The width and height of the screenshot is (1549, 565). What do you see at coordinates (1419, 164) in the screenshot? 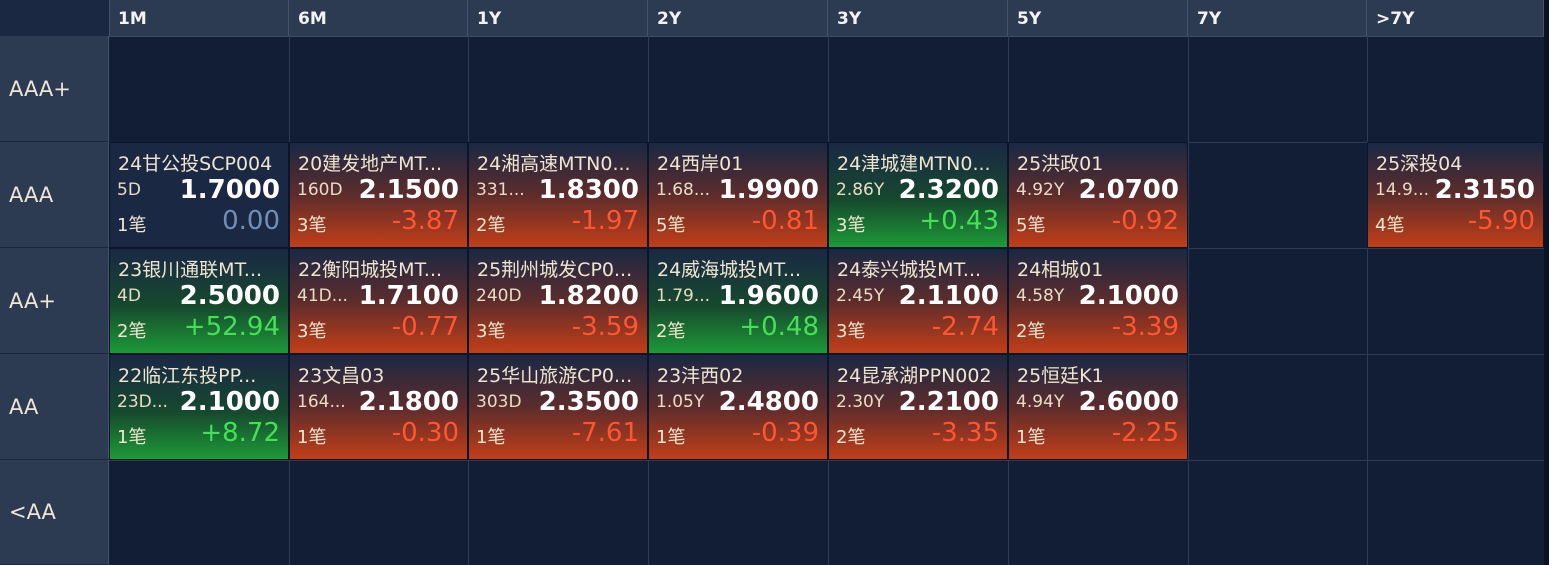
I see `bond-name: 25深投04` at bounding box center [1419, 164].